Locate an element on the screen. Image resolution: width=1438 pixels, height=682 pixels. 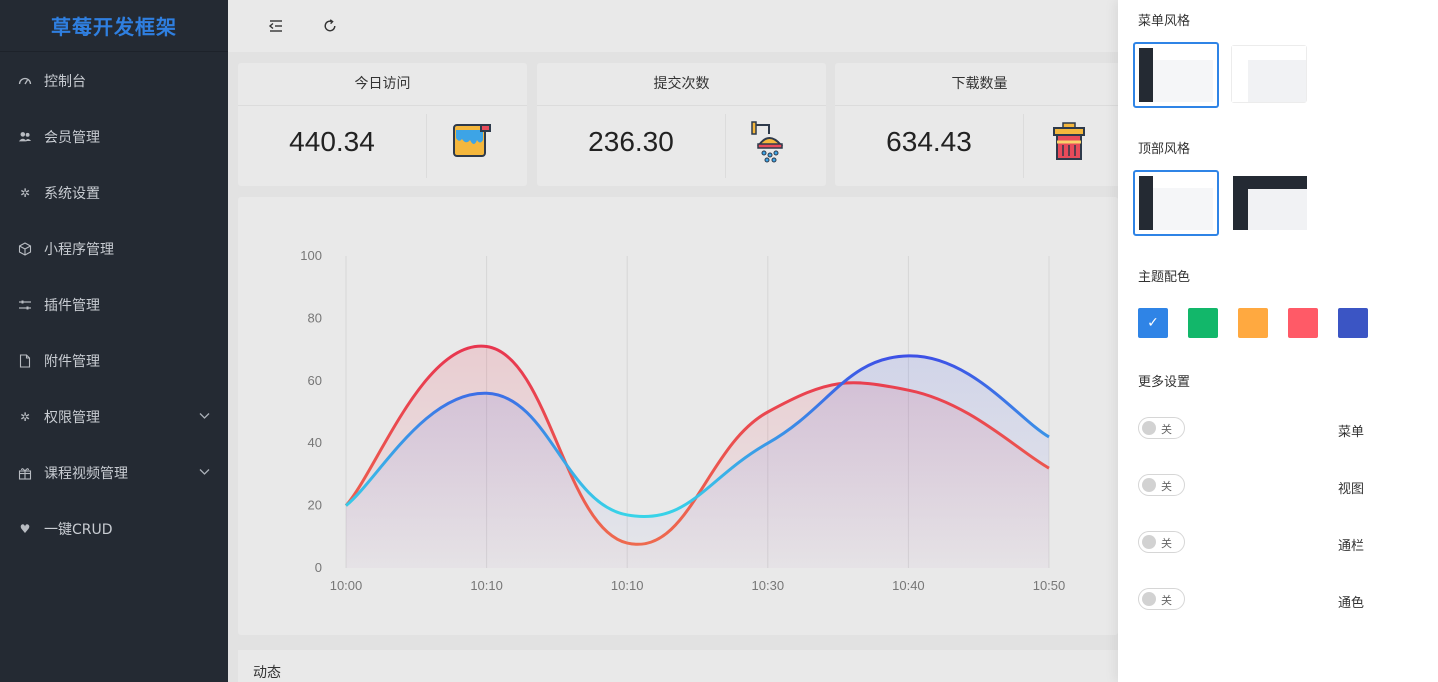
sidebar-item-permissions: ✲ 权限管理 is located at coordinates (114, 417).